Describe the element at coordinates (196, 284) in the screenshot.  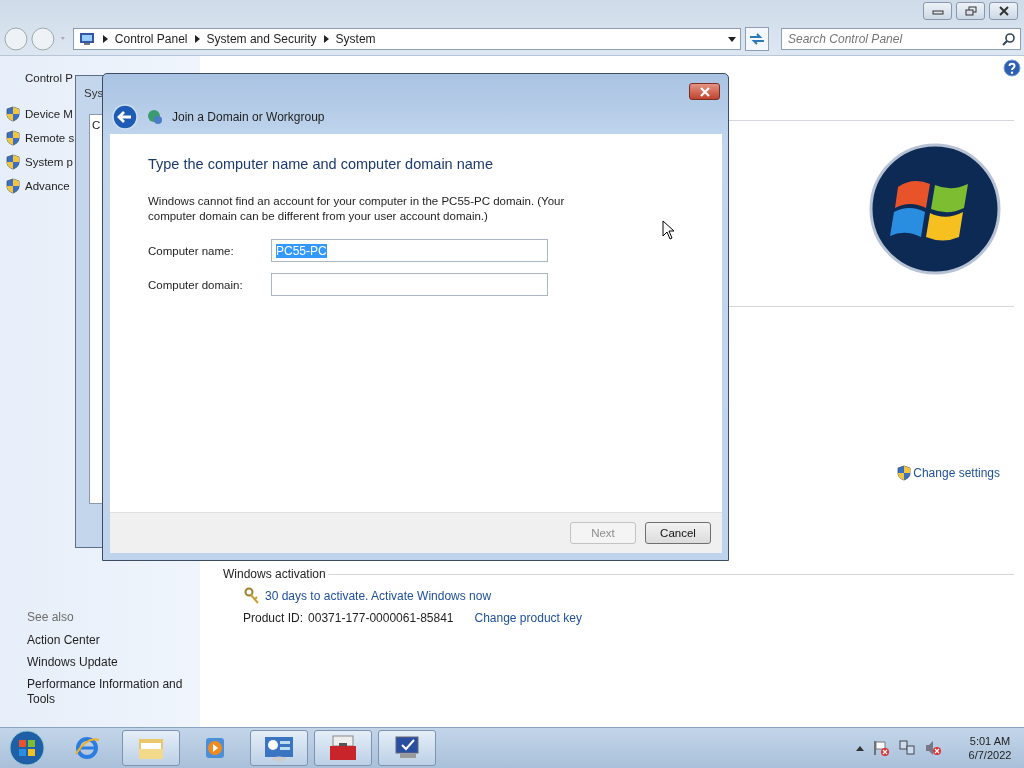
I see `field-label: Computer domain:` at that location.